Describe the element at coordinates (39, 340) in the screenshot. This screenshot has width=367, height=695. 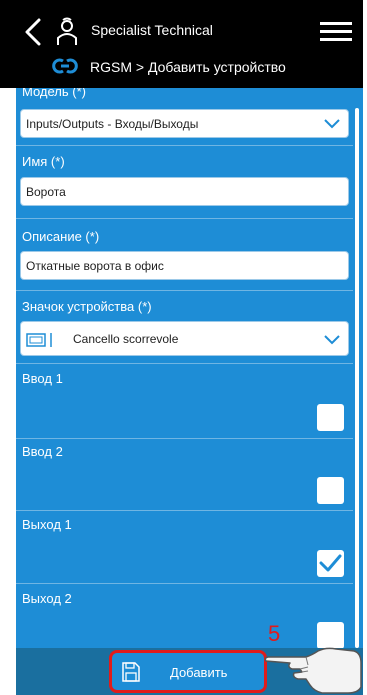
I see `device-icon` at that location.